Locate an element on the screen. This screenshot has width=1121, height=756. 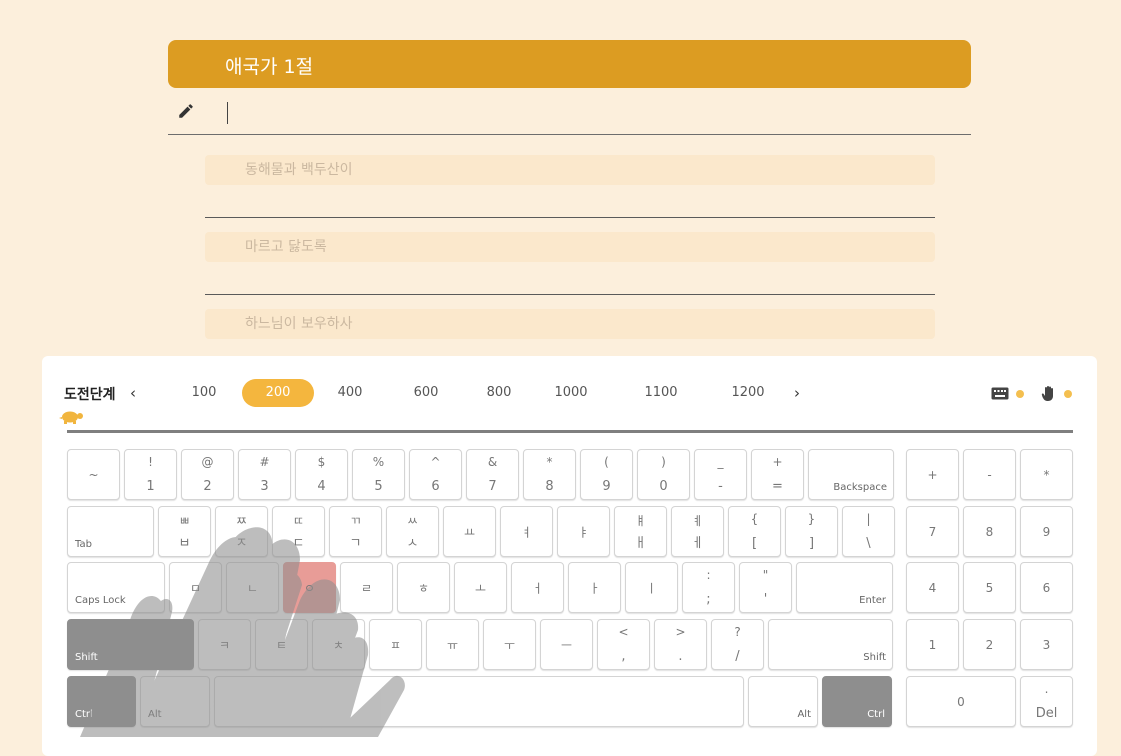
key-6: ^ 6 is located at coordinates (435, 474).